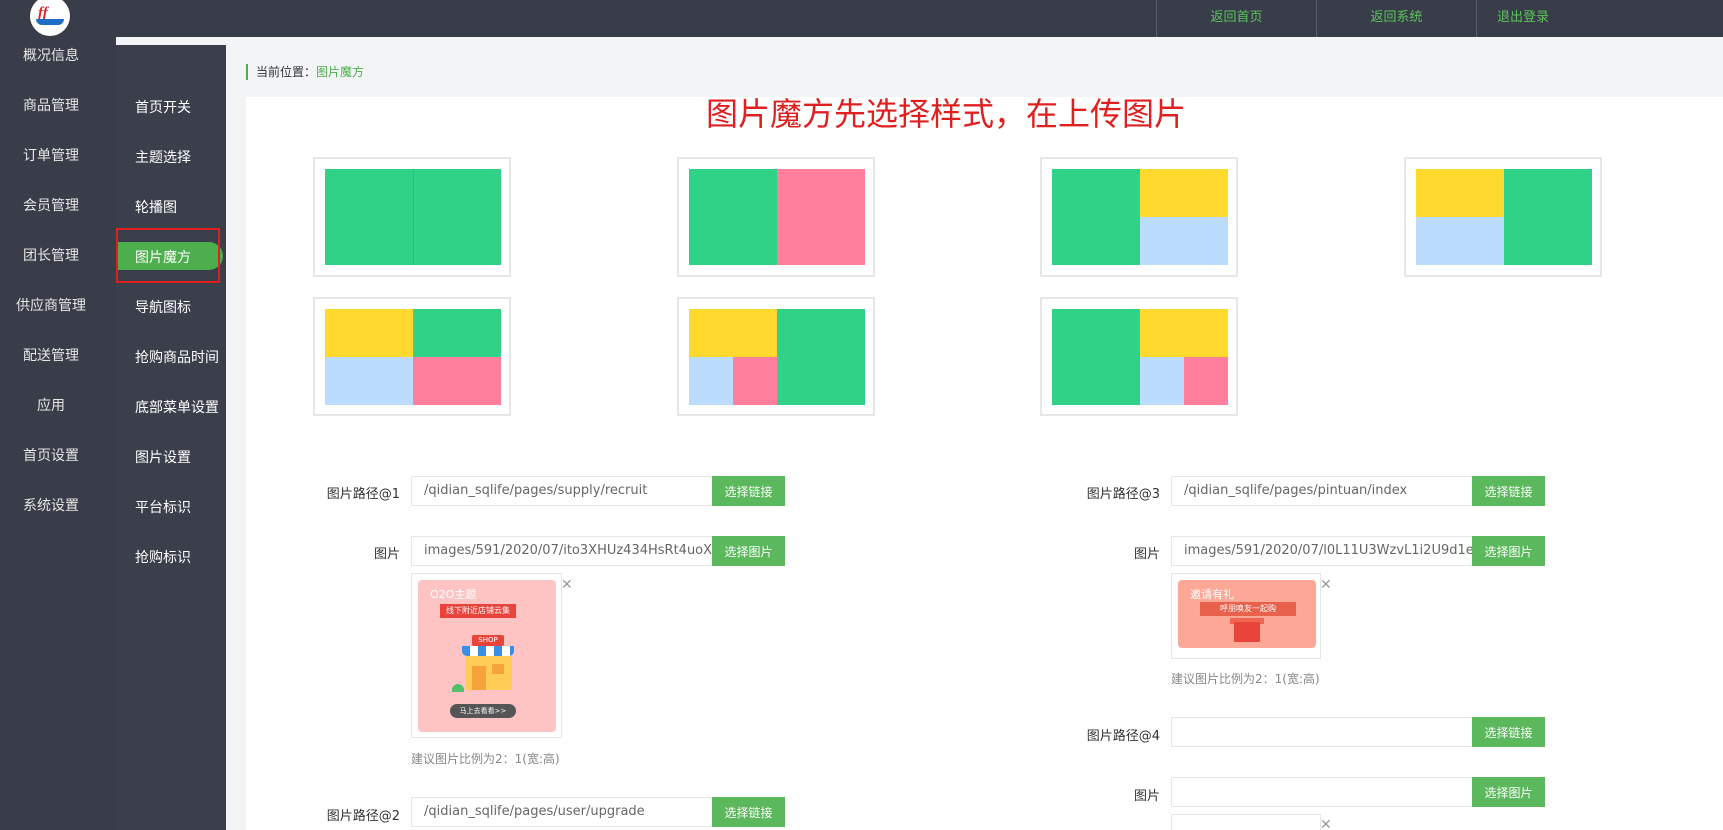  Describe the element at coordinates (1508, 551) in the screenshot. I see `select-image-button-3: 选择图片` at that location.